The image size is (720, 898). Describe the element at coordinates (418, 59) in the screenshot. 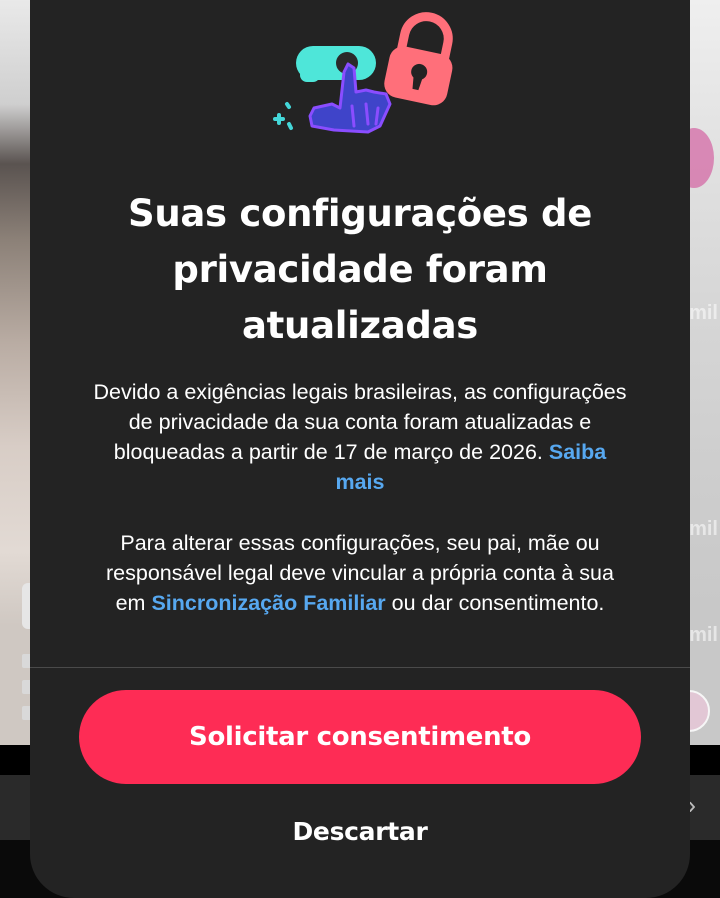

I see `padlock-icon` at that location.